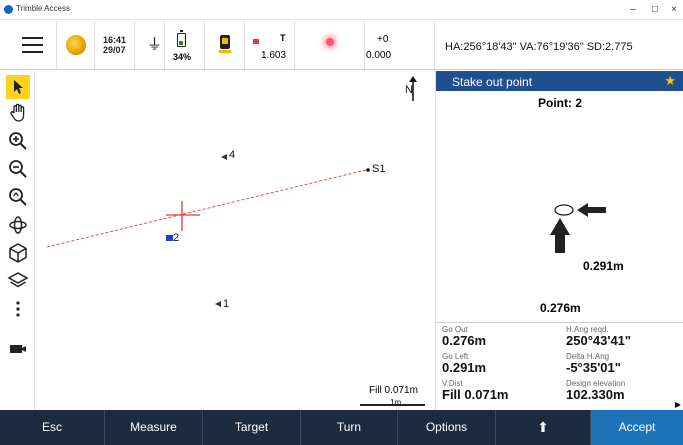 The height and width of the screenshot is (445, 683). I want to click on prism-icon, so click(256, 41).